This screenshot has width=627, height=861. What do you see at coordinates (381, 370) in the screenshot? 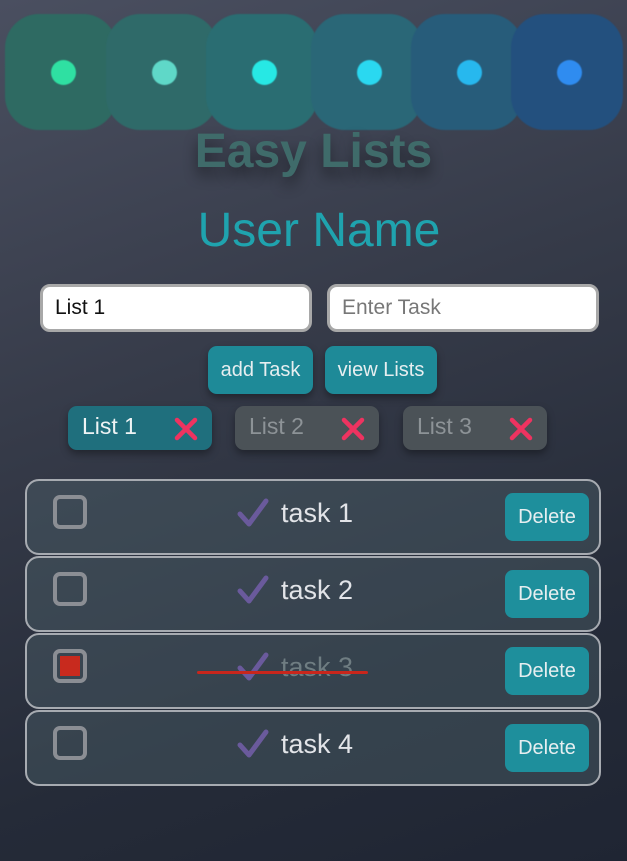
I see `view-lists-button: view Lists` at bounding box center [381, 370].